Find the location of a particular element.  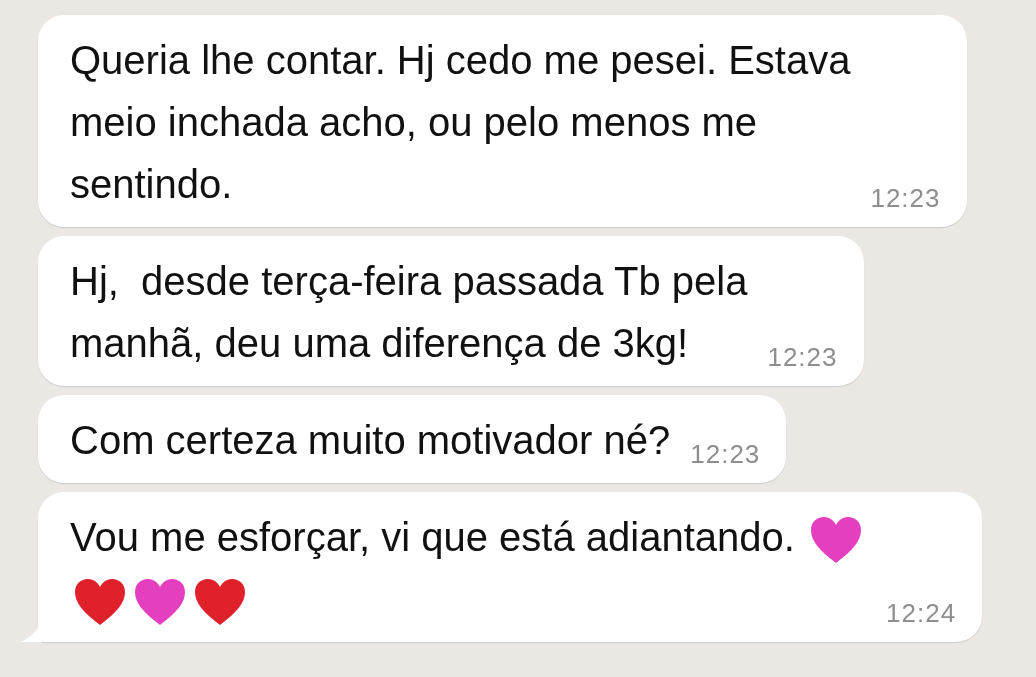

message-text: Hj, desde terça-feira passada Tb pela manhã, deu uma diferença de 3kg! is located at coordinates (409, 312).